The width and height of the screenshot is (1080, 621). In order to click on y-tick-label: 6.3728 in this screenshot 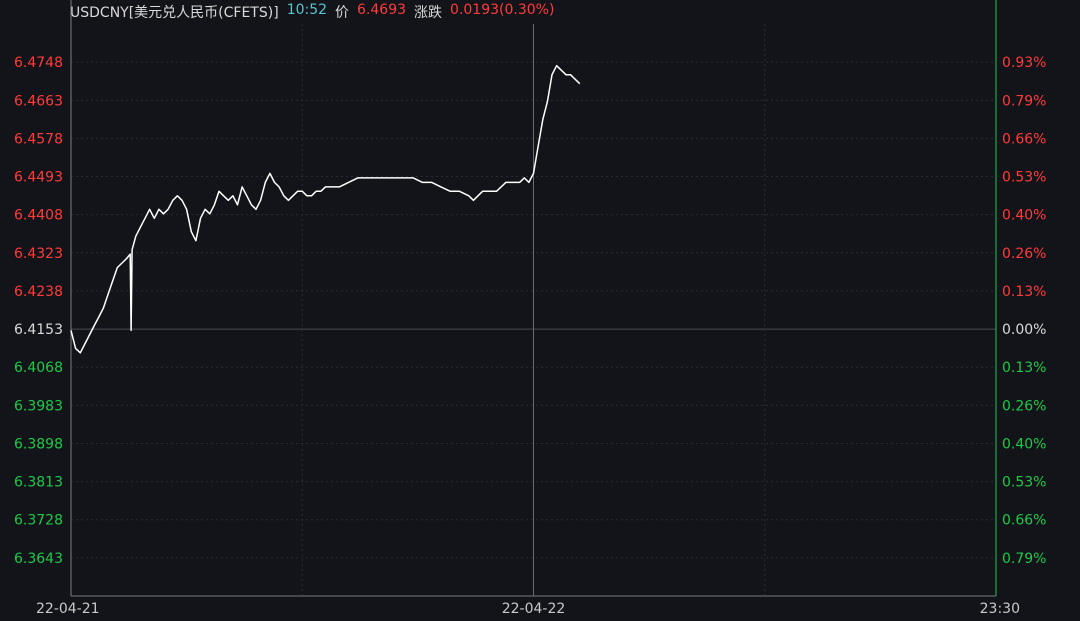, I will do `click(38, 521)`.